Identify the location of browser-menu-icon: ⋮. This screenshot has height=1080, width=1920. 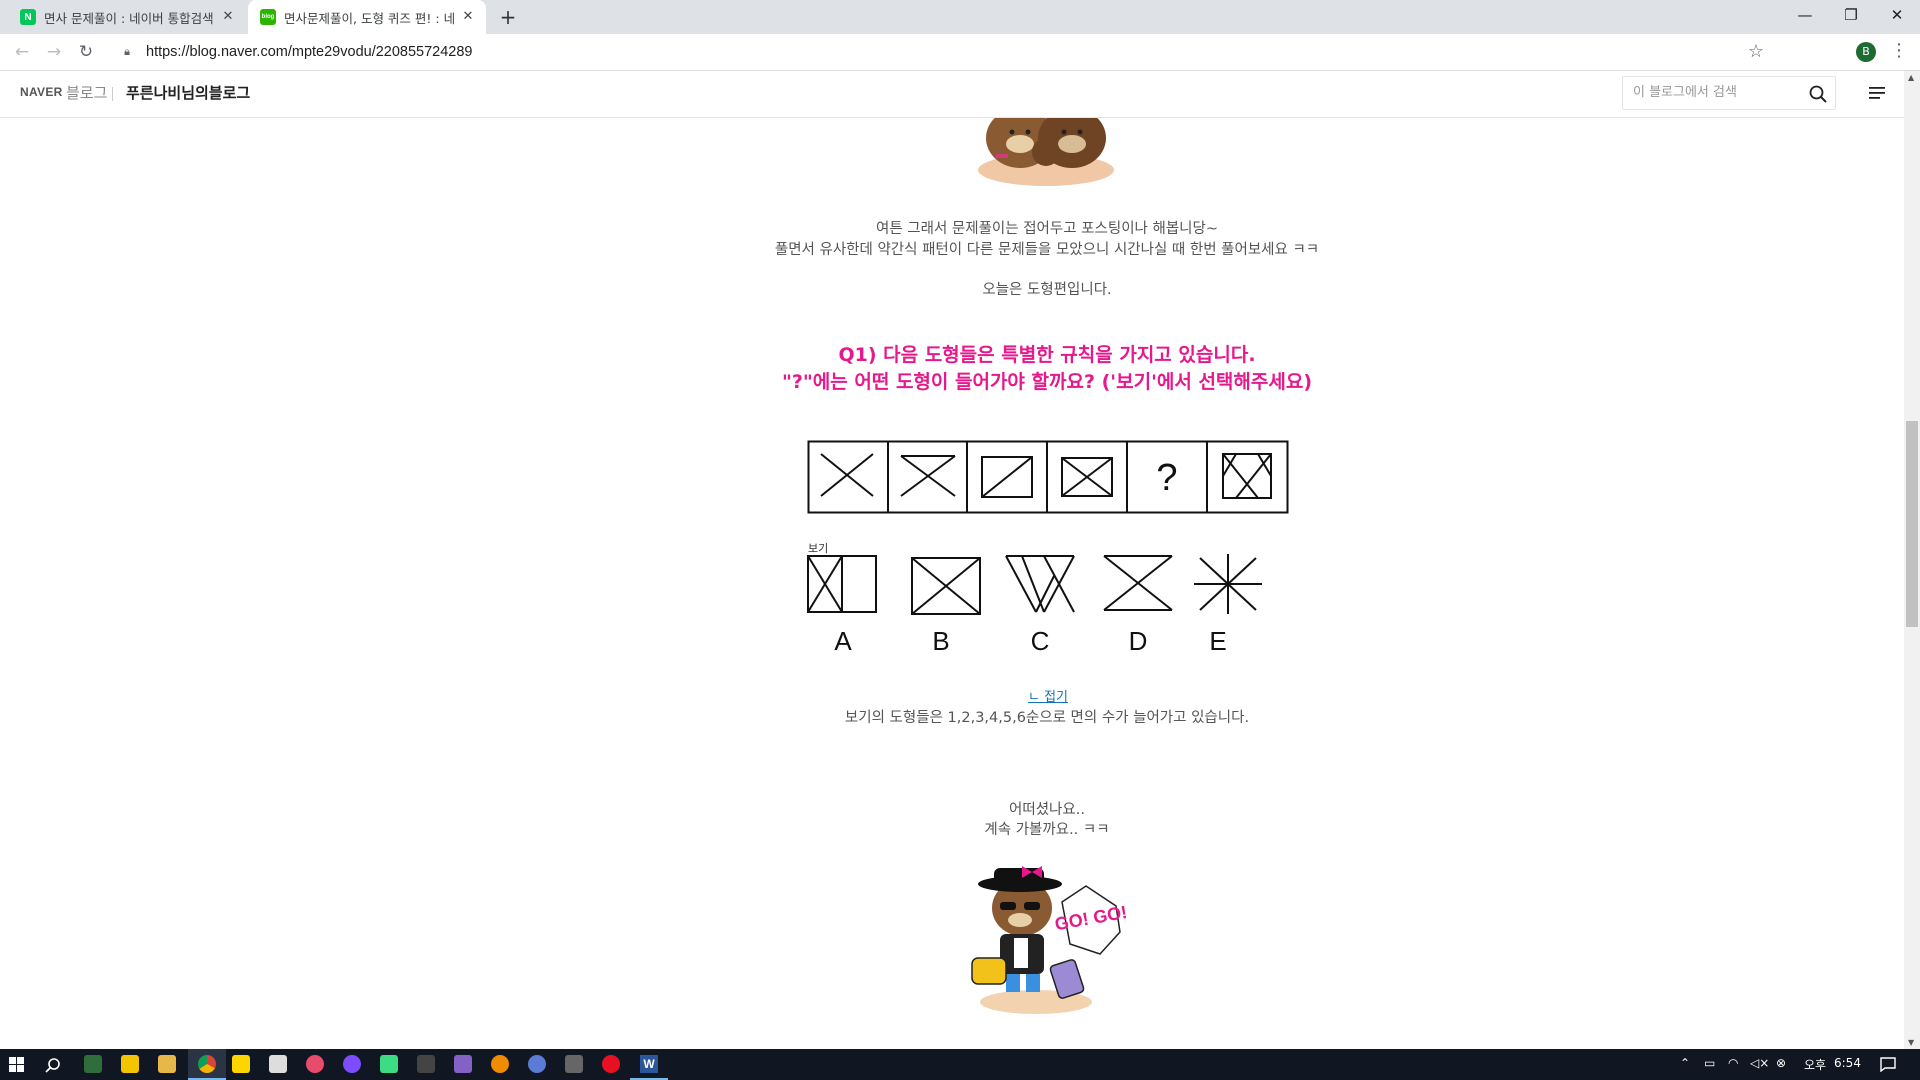
(1899, 50).